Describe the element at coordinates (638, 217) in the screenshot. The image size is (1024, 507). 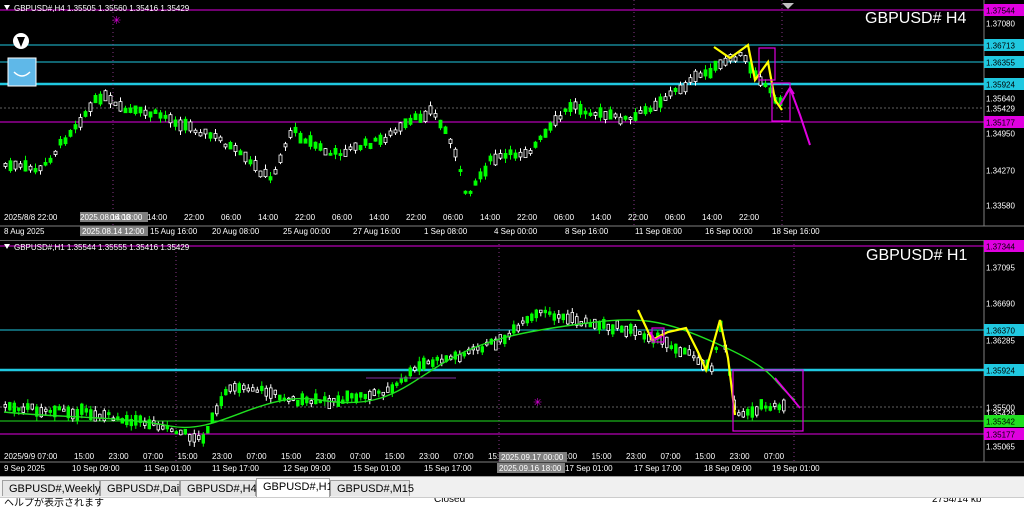
I see `time-axis-label-upper: 22:00` at that location.